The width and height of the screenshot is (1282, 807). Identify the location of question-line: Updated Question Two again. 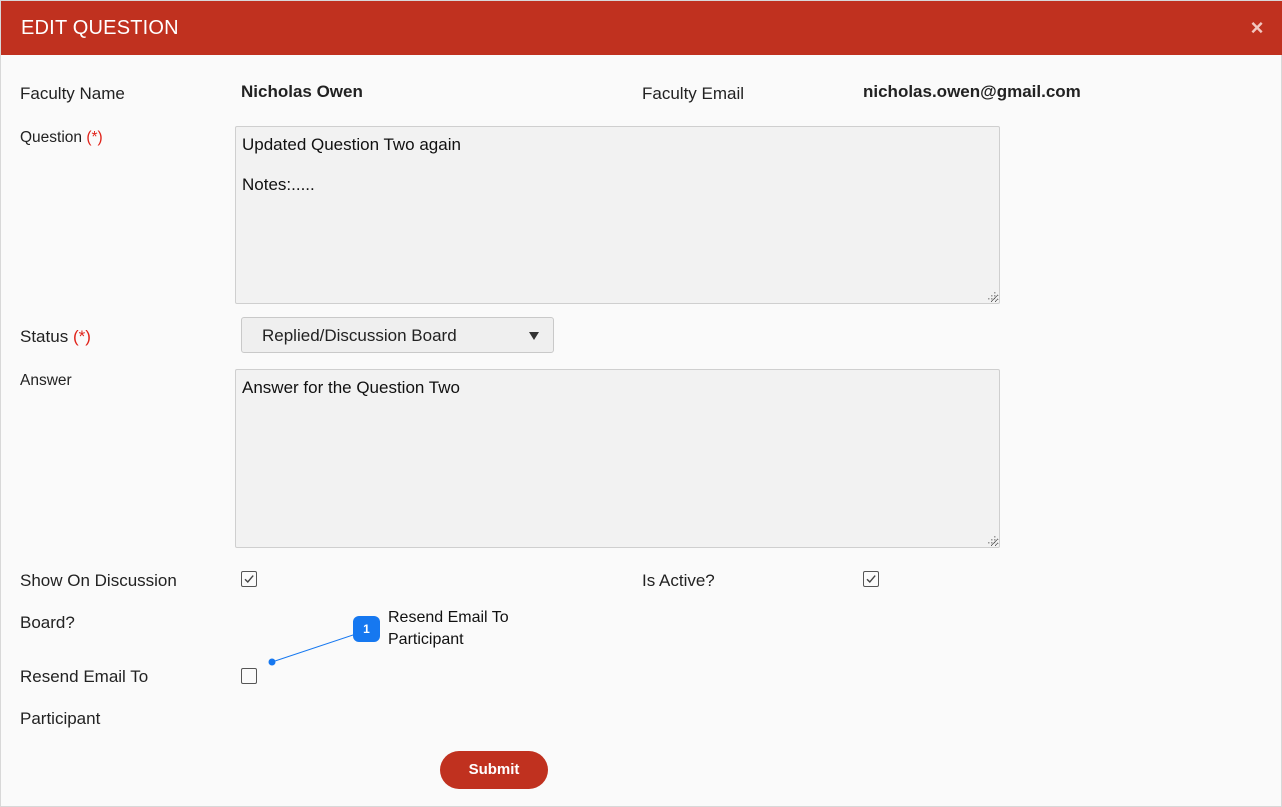
(351, 144).